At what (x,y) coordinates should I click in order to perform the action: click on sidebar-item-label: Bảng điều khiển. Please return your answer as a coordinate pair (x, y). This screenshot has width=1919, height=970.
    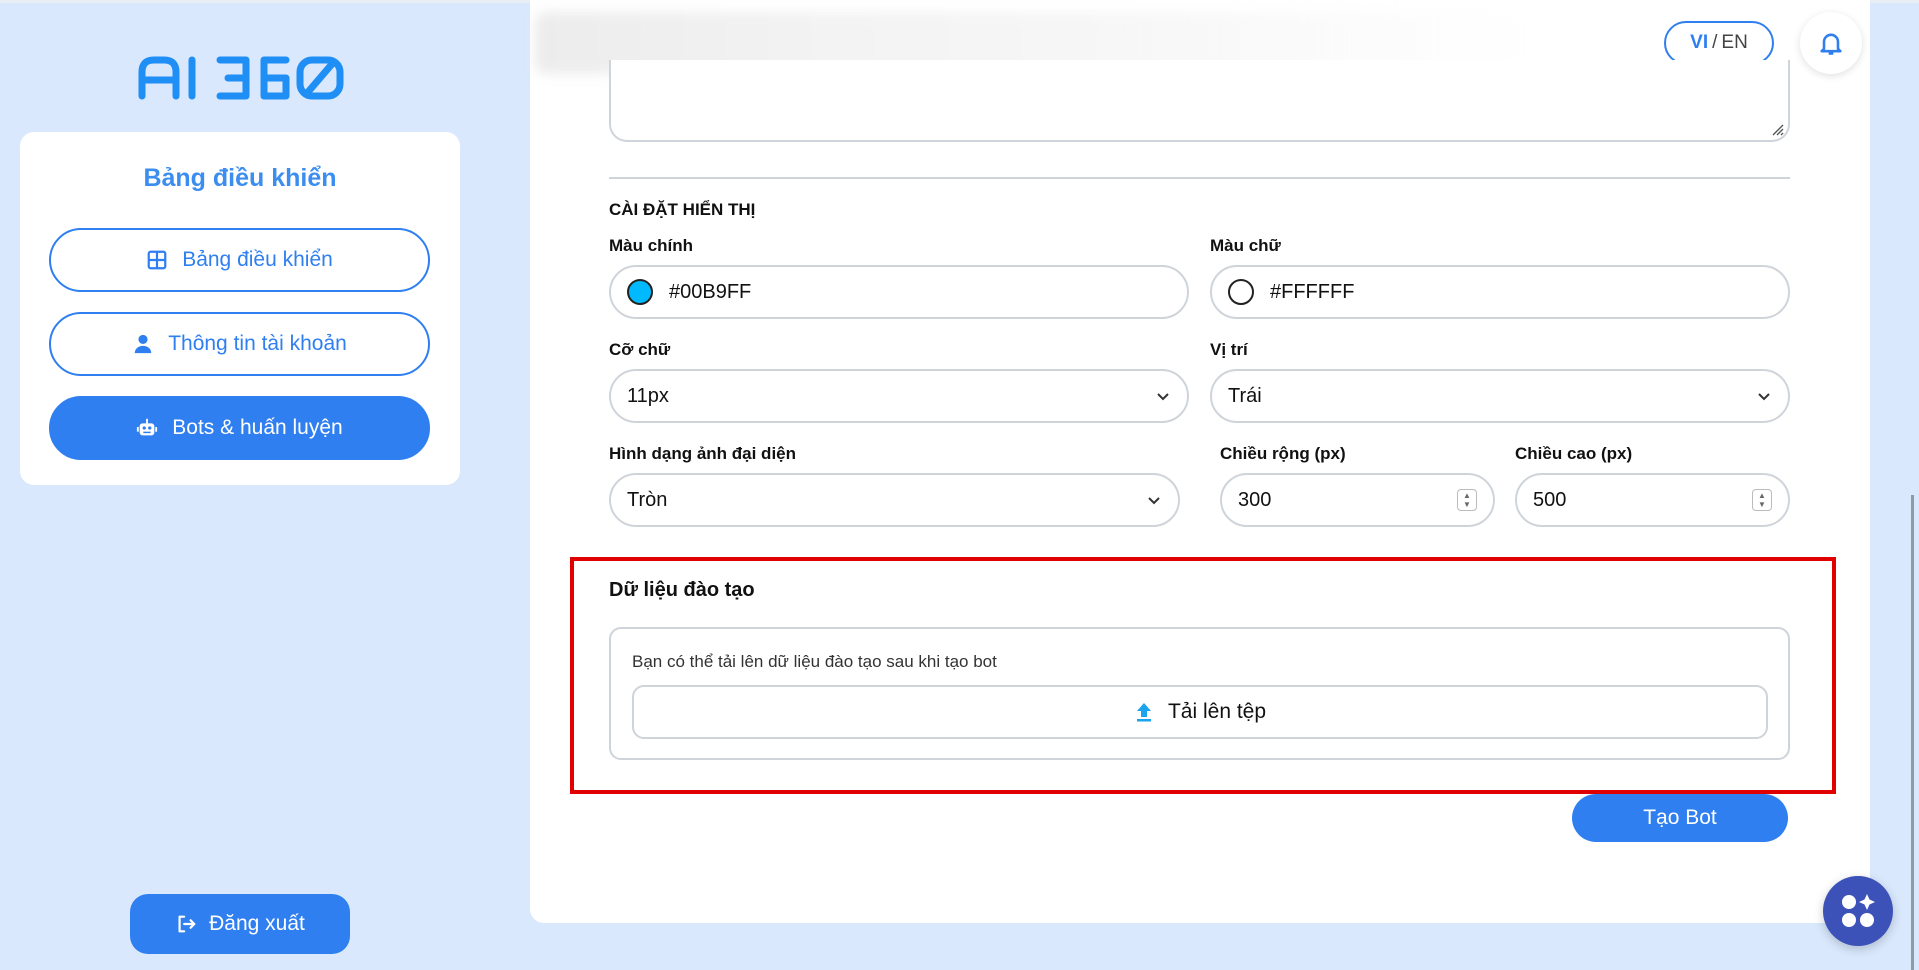
    Looking at the image, I should click on (257, 259).